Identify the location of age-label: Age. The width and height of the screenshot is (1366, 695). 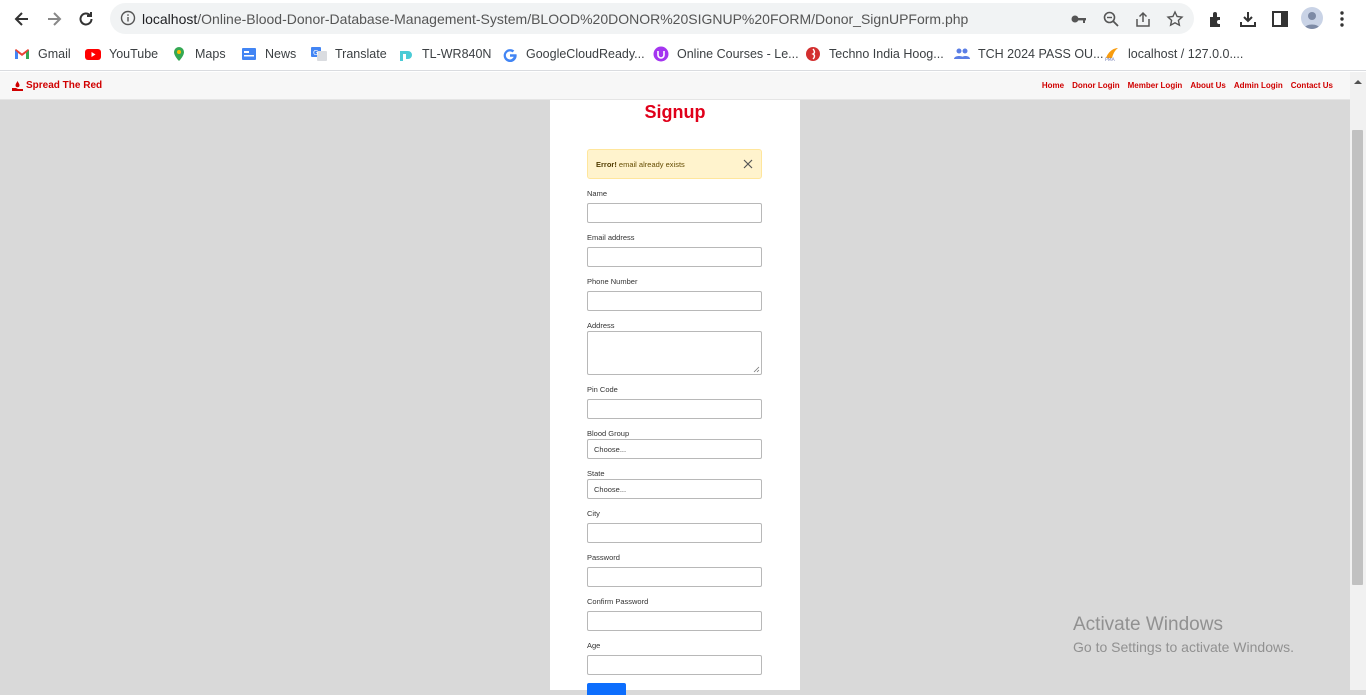
(594, 645).